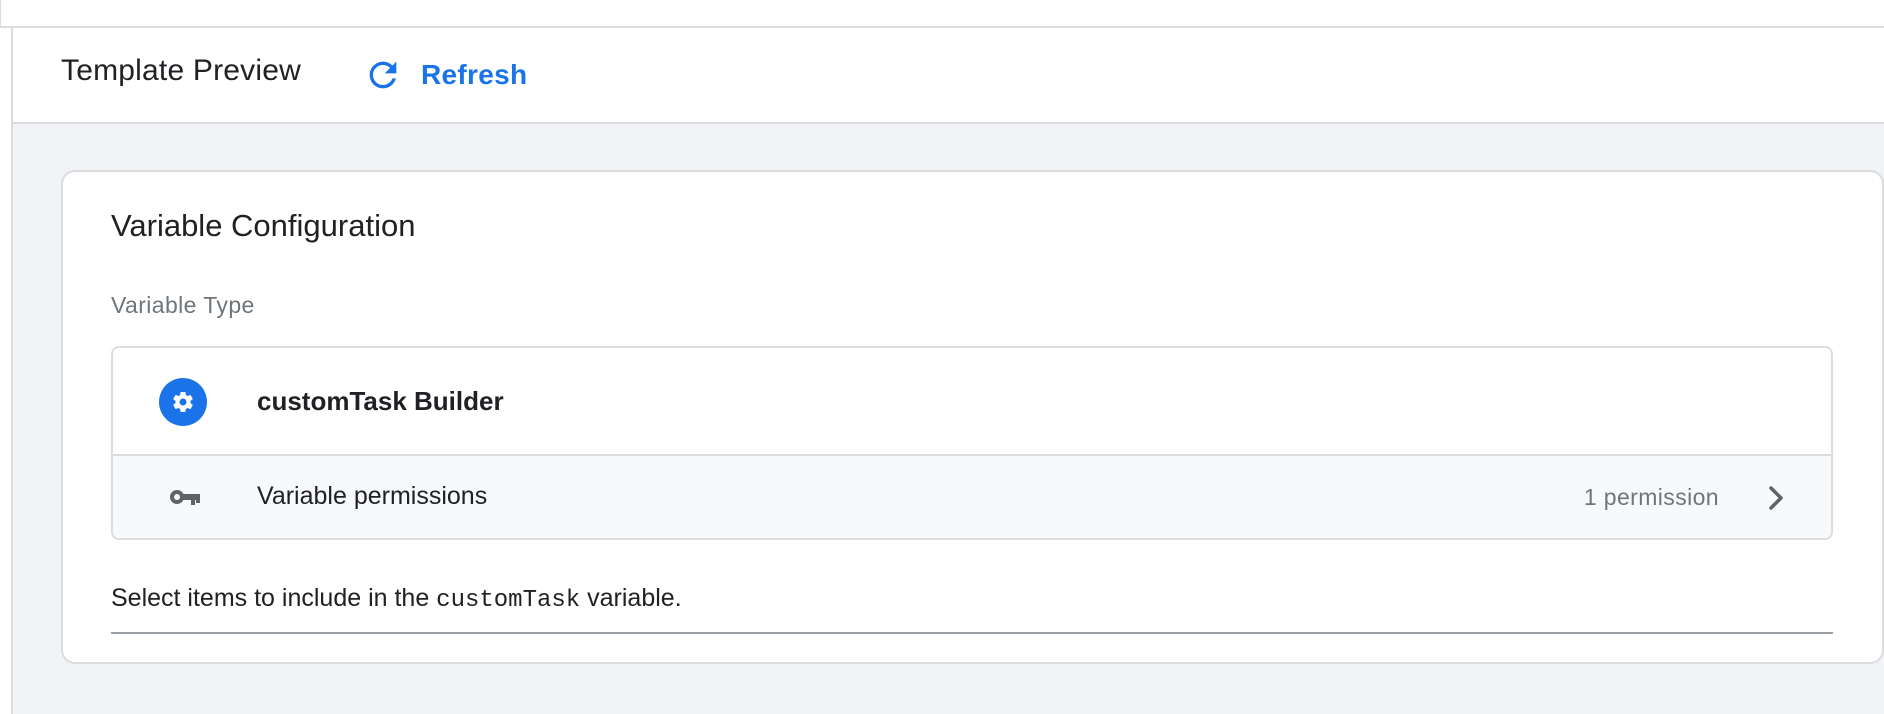  I want to click on panel-header: Template Preview Refresh, so click(948, 76).